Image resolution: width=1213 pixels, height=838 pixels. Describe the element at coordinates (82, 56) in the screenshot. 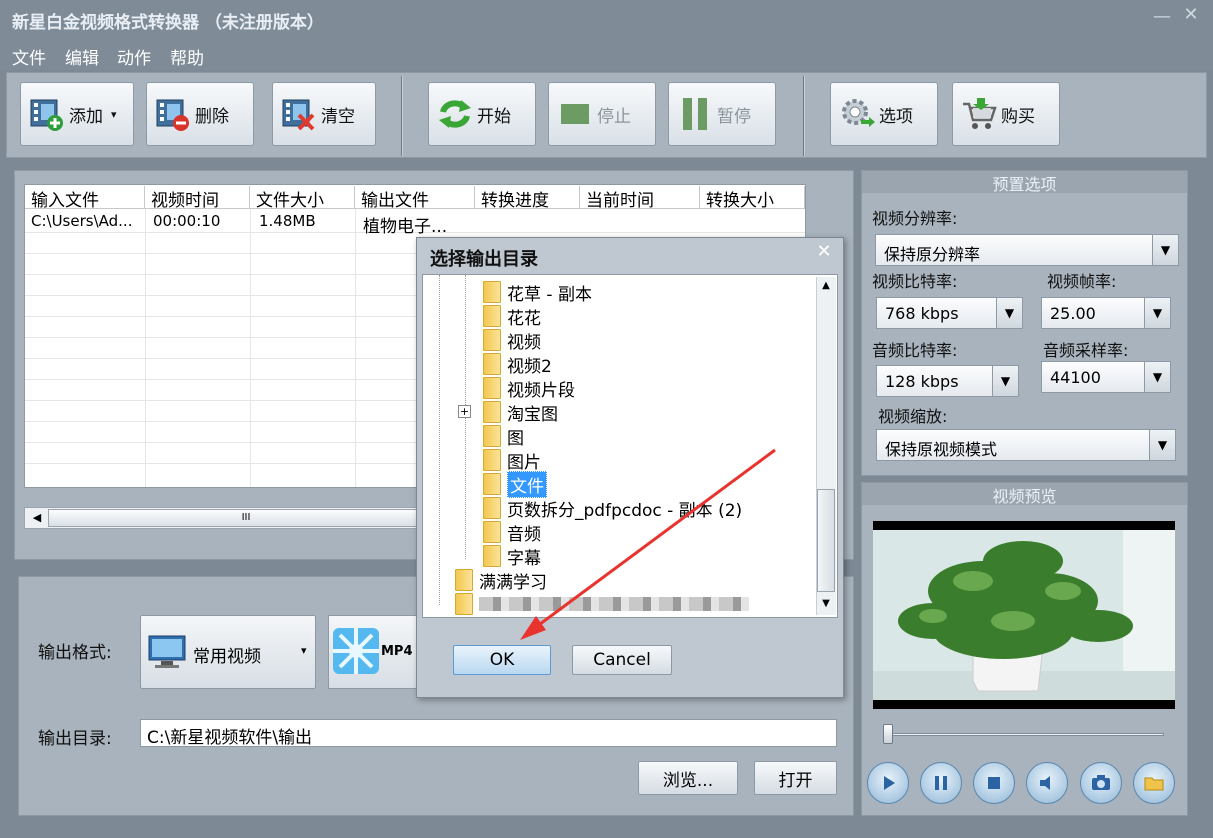

I see `menu-edit: 编辑` at that location.